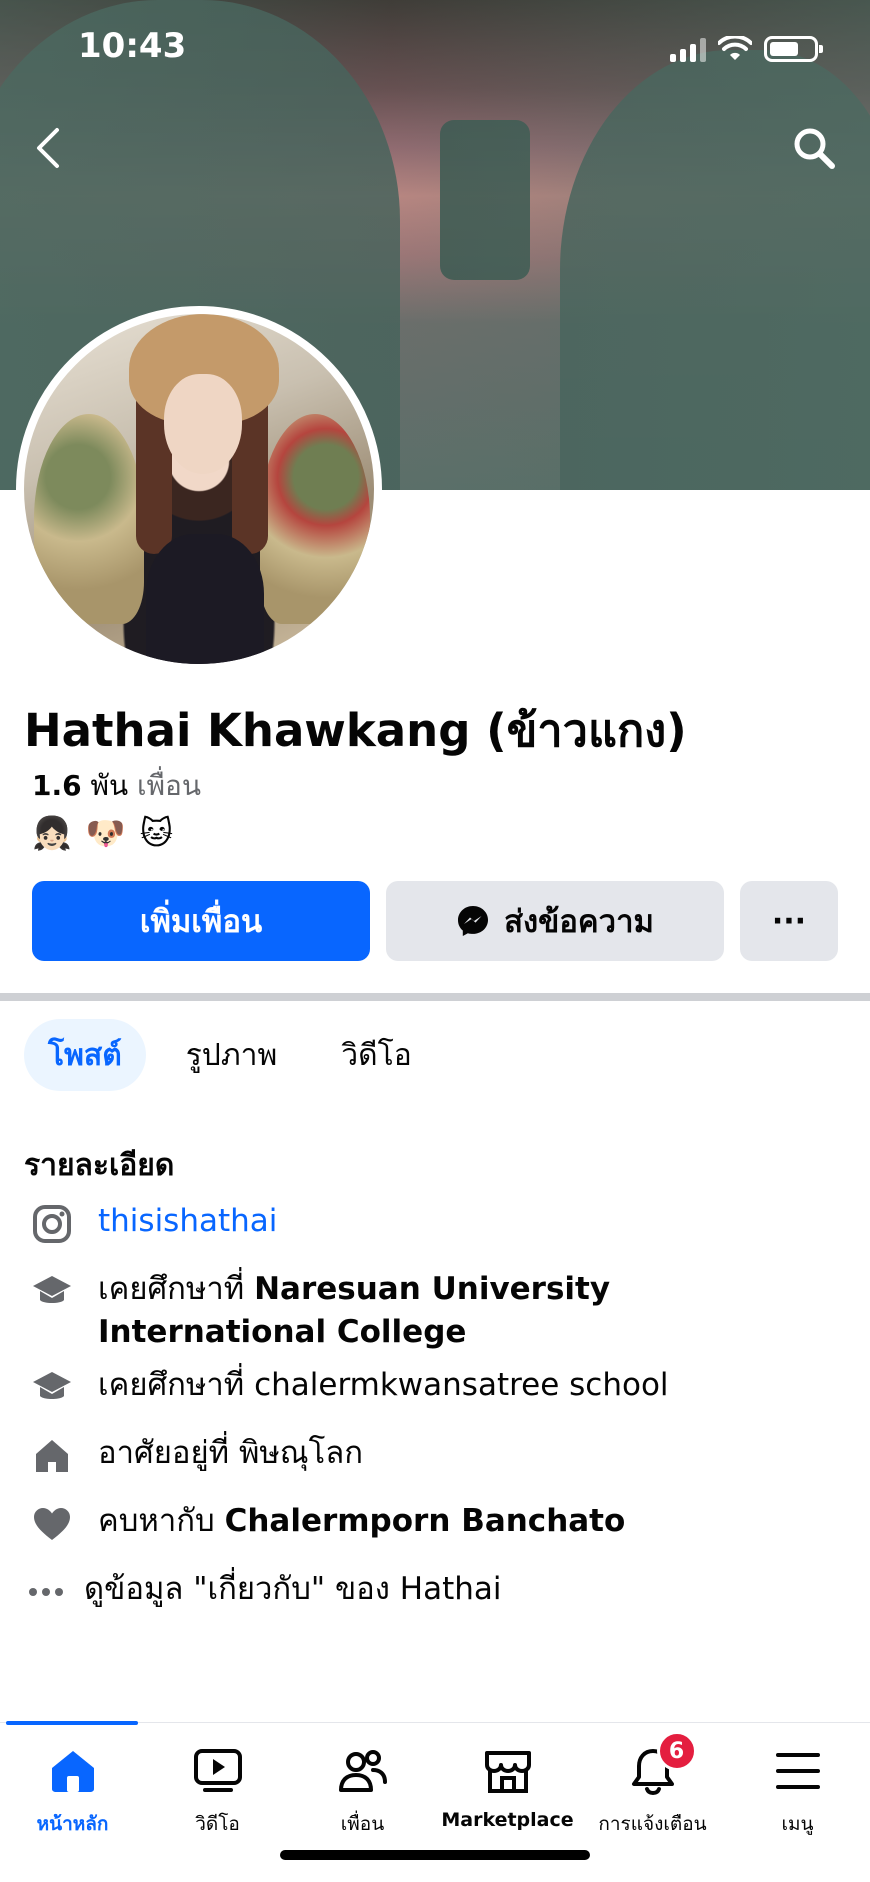  I want to click on more-icon: ···, so click(789, 921).